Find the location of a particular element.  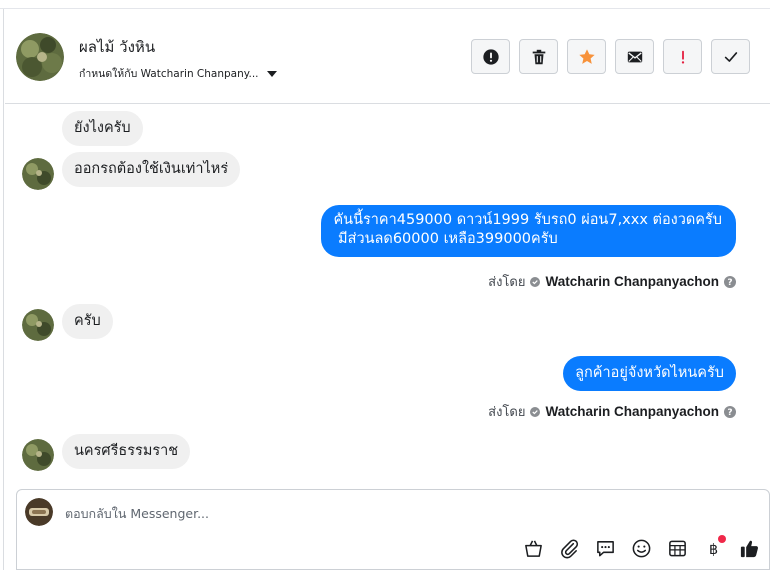

contact-avatar is located at coordinates (40, 57).